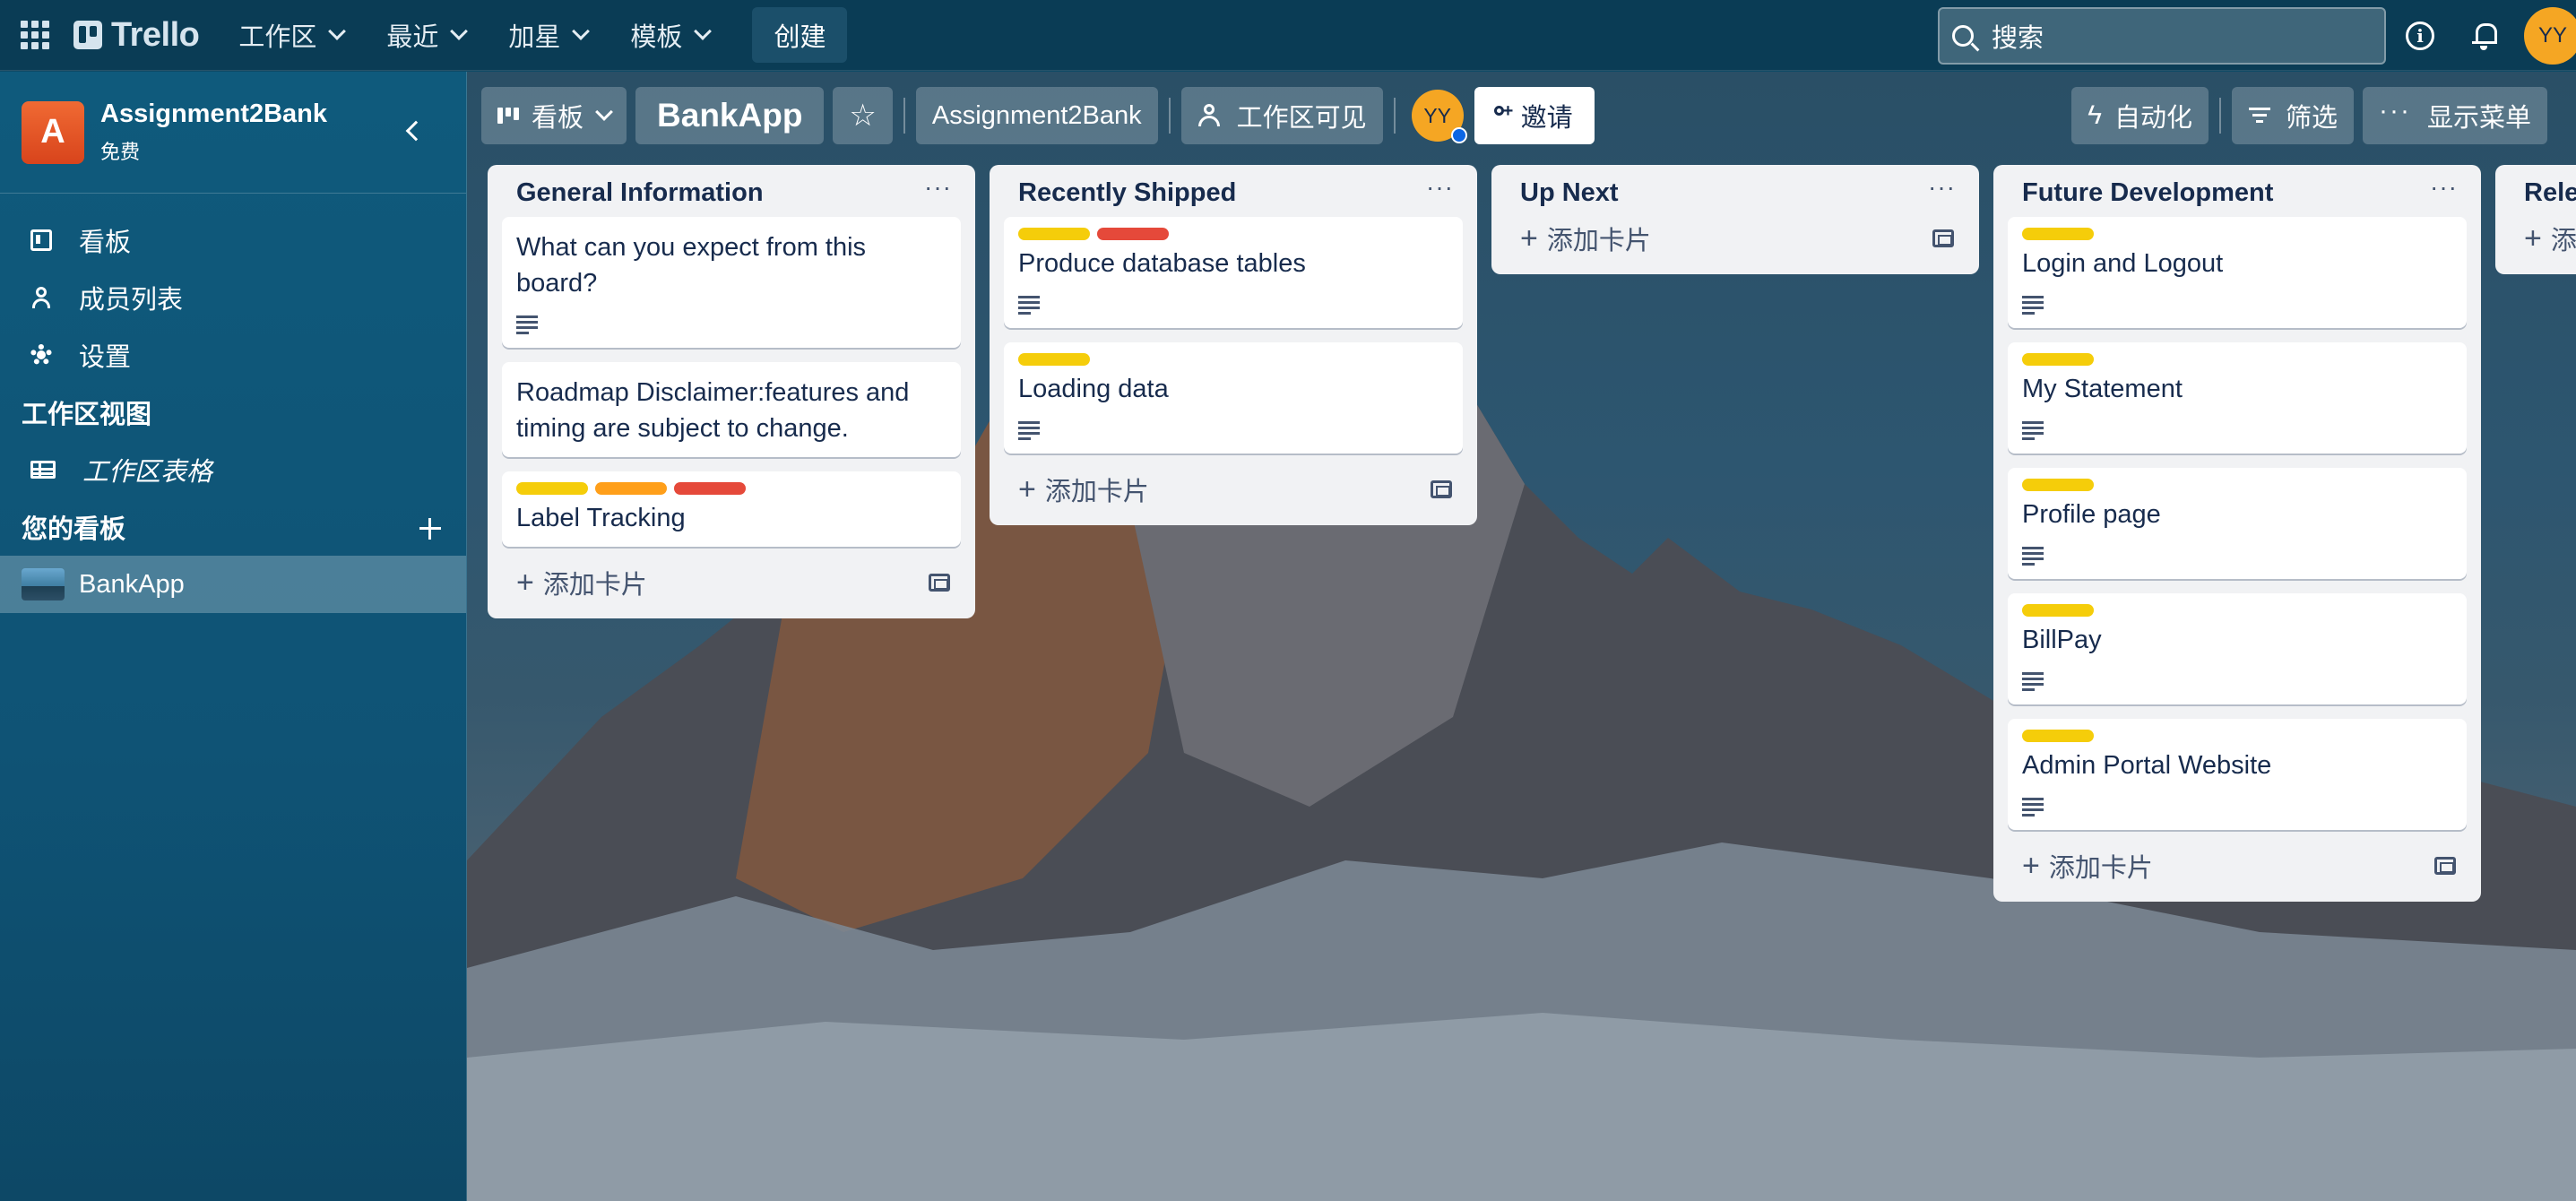 The width and height of the screenshot is (2576, 1201). I want to click on board-title: BankApp, so click(730, 115).